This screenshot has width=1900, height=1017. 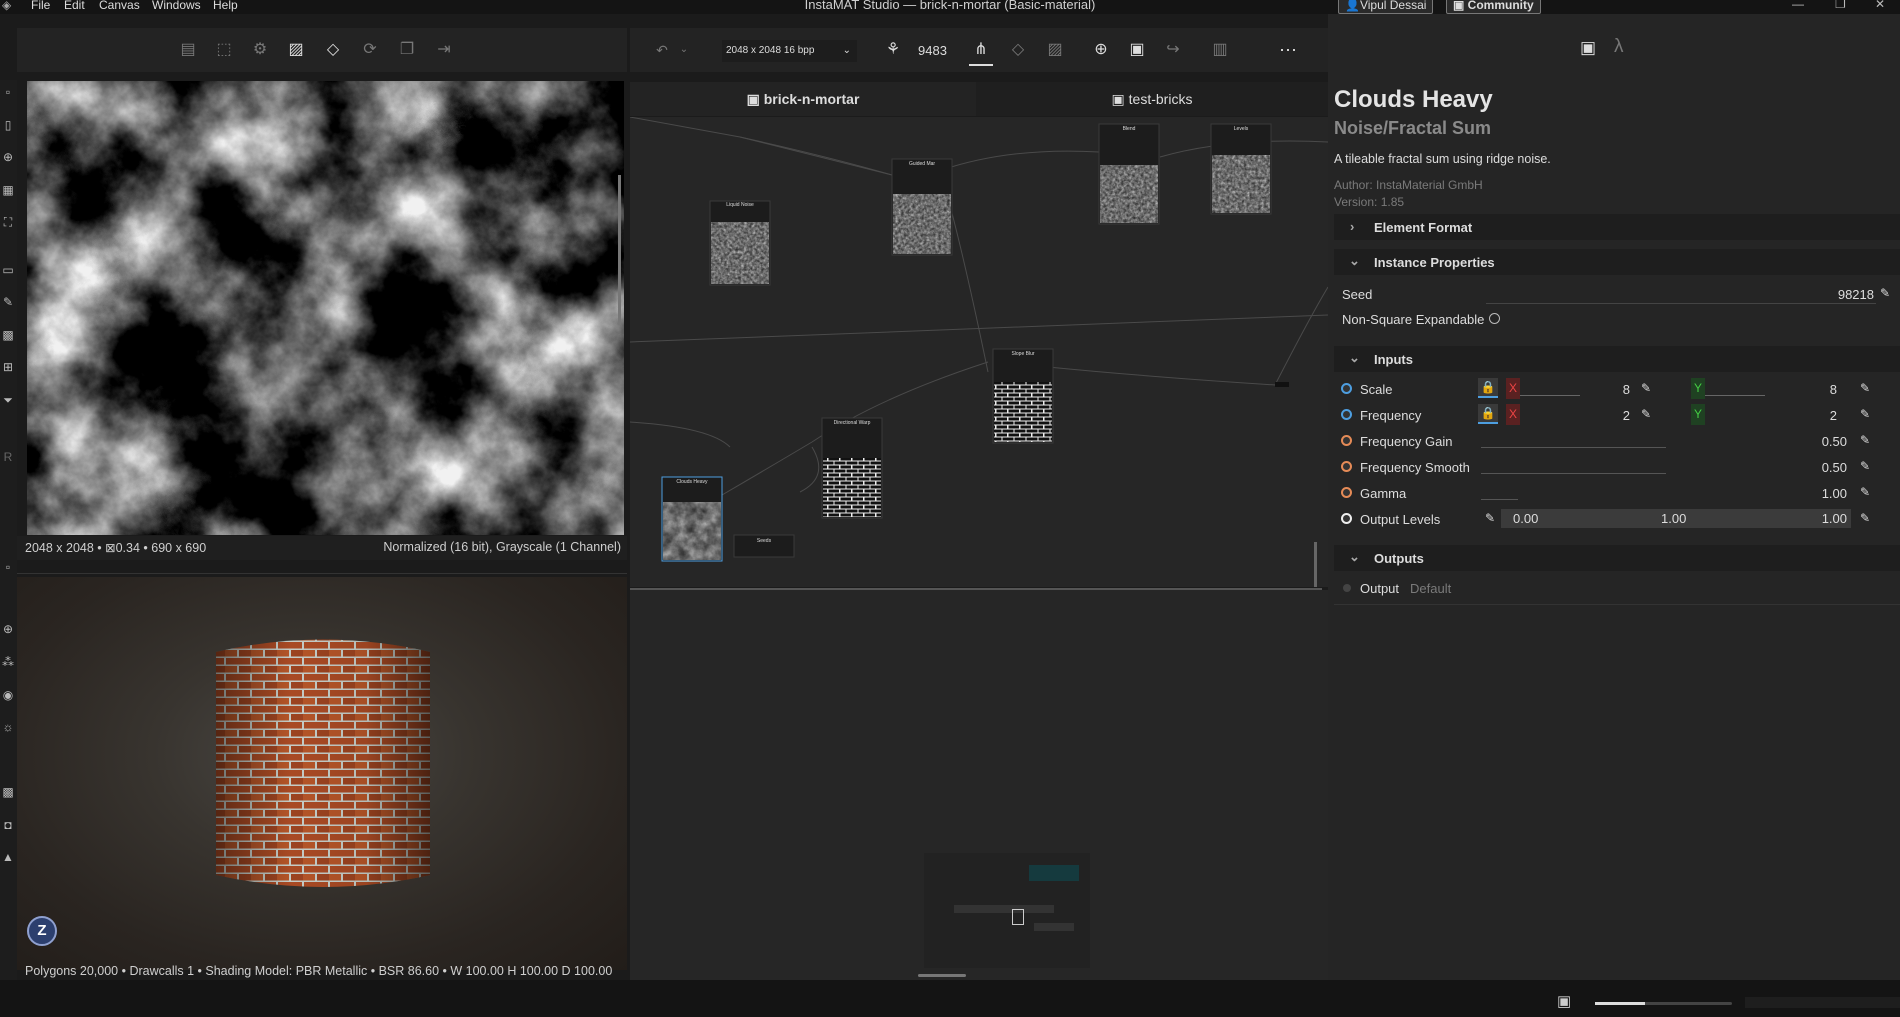 What do you see at coordinates (1588, 48) in the screenshot?
I see `properties-icon: ▣` at bounding box center [1588, 48].